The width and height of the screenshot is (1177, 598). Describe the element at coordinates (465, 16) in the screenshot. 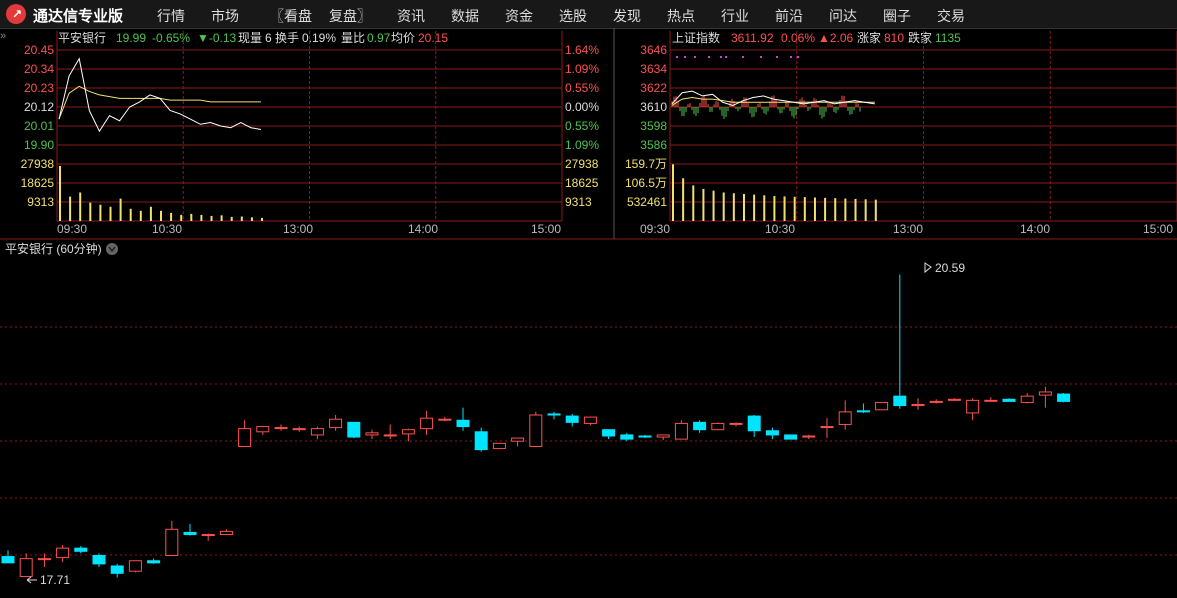

I see `menu-shuju: 数据` at that location.